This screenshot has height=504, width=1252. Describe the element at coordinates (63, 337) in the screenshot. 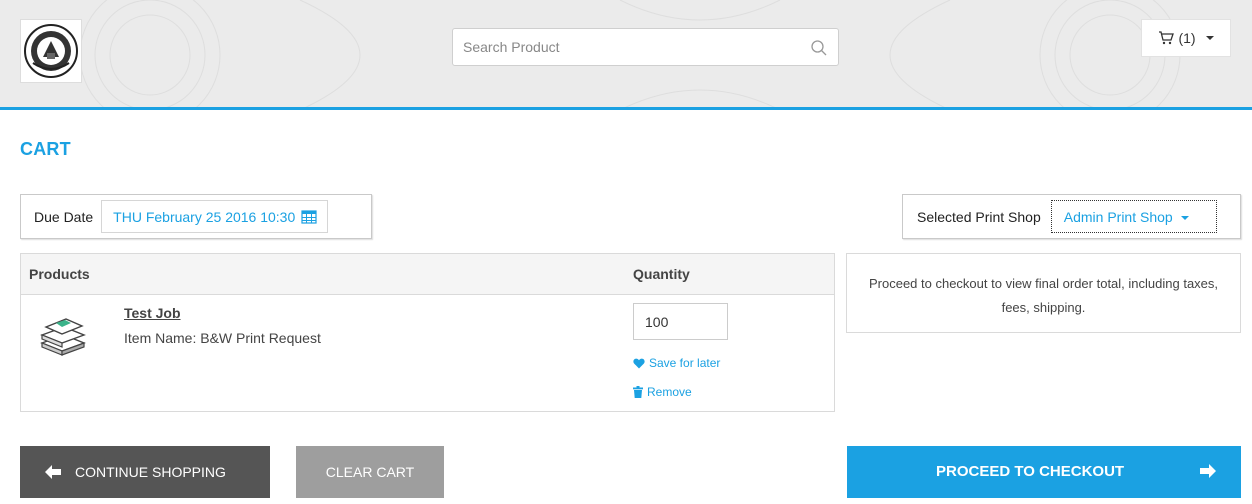

I see `print-stack-icon` at that location.